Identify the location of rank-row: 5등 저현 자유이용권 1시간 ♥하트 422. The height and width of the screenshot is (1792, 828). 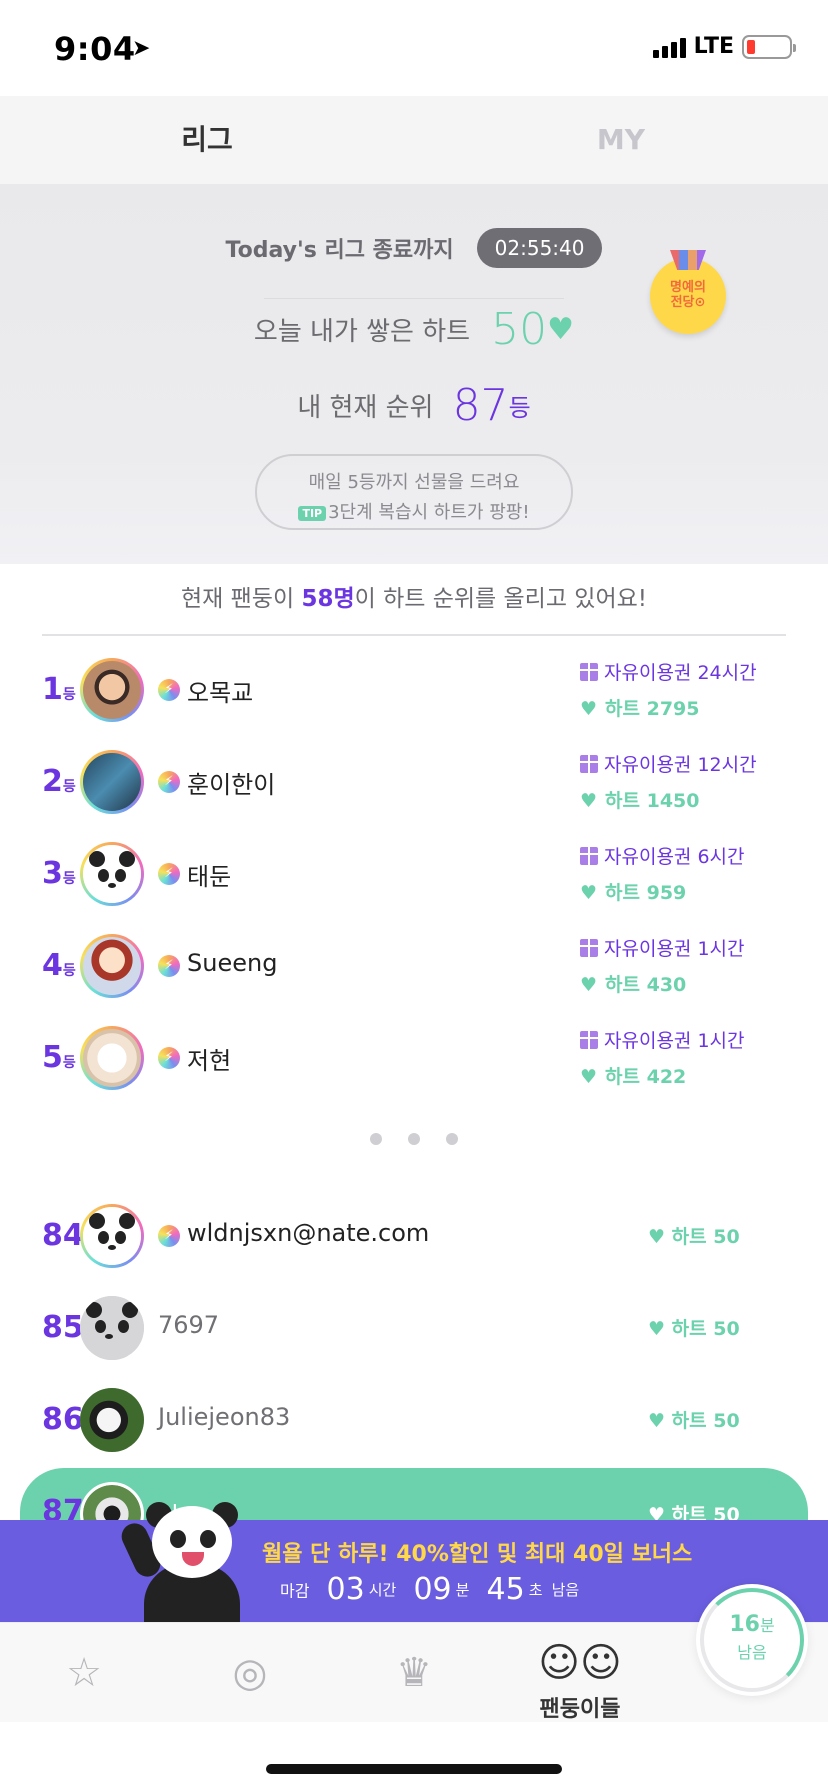
(414, 1058).